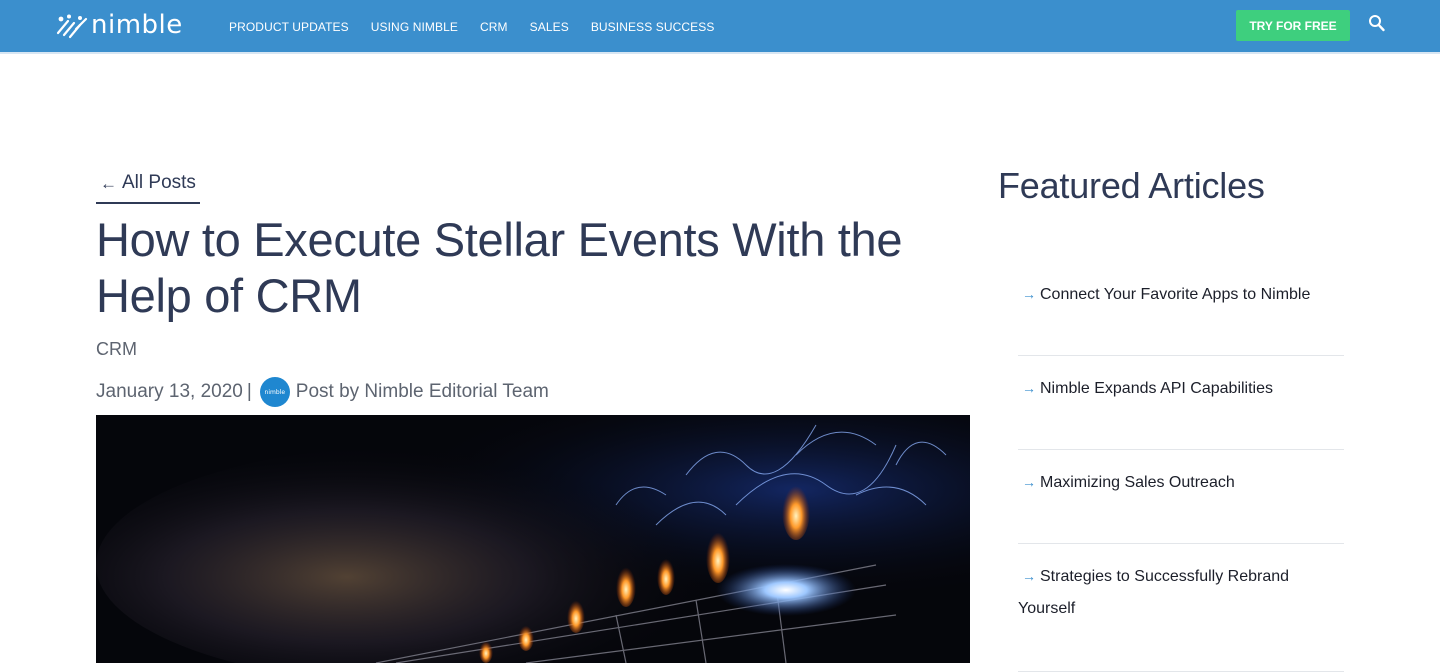 The width and height of the screenshot is (1440, 672). What do you see at coordinates (137, 24) in the screenshot?
I see `logo-wordmark: nimble` at bounding box center [137, 24].